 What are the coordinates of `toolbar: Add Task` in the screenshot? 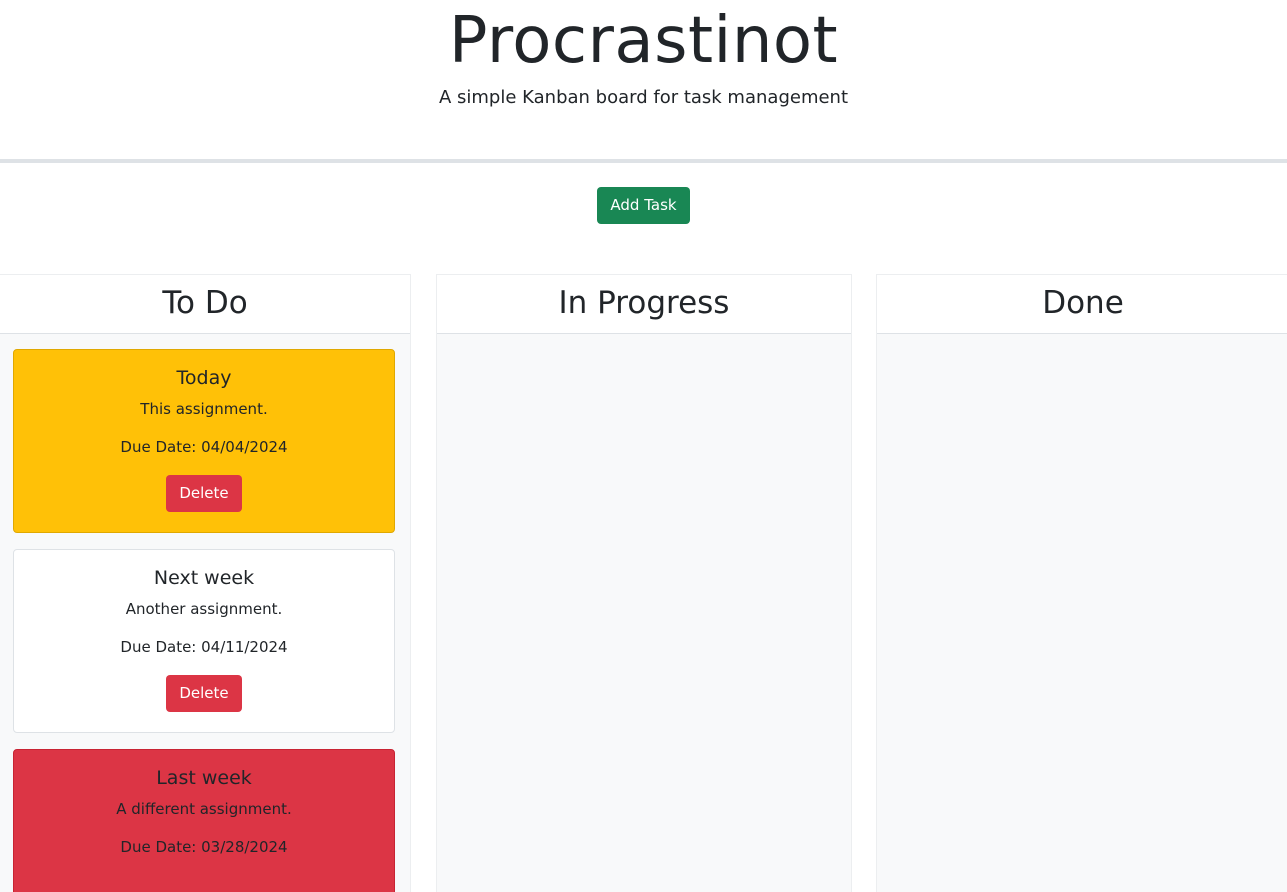 It's located at (643, 218).